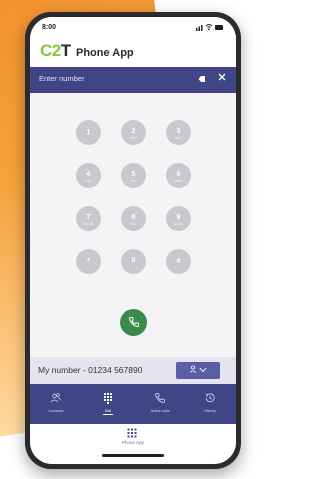 The image size is (320, 479). Describe the element at coordinates (61, 78) in the screenshot. I see `number-input: Enter number` at that location.